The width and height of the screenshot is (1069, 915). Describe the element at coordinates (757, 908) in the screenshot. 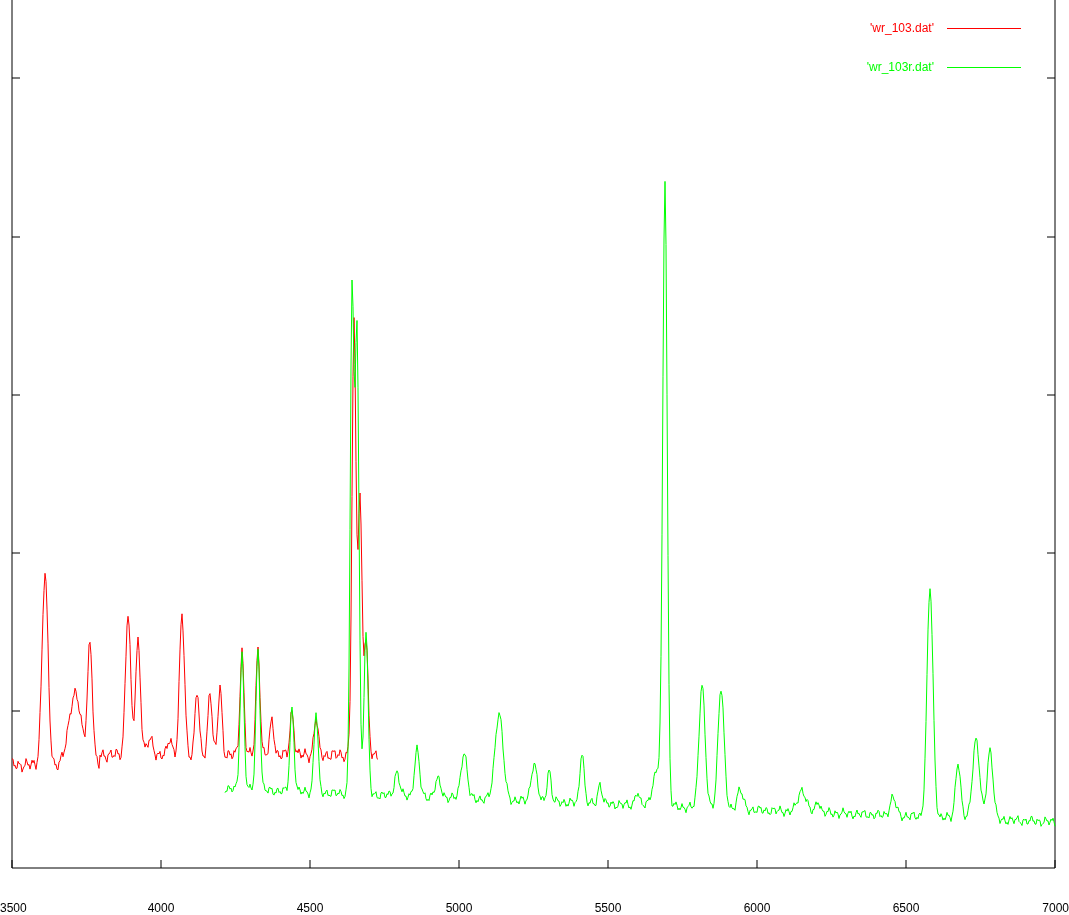

I see `axis-tick-label: 6000` at that location.